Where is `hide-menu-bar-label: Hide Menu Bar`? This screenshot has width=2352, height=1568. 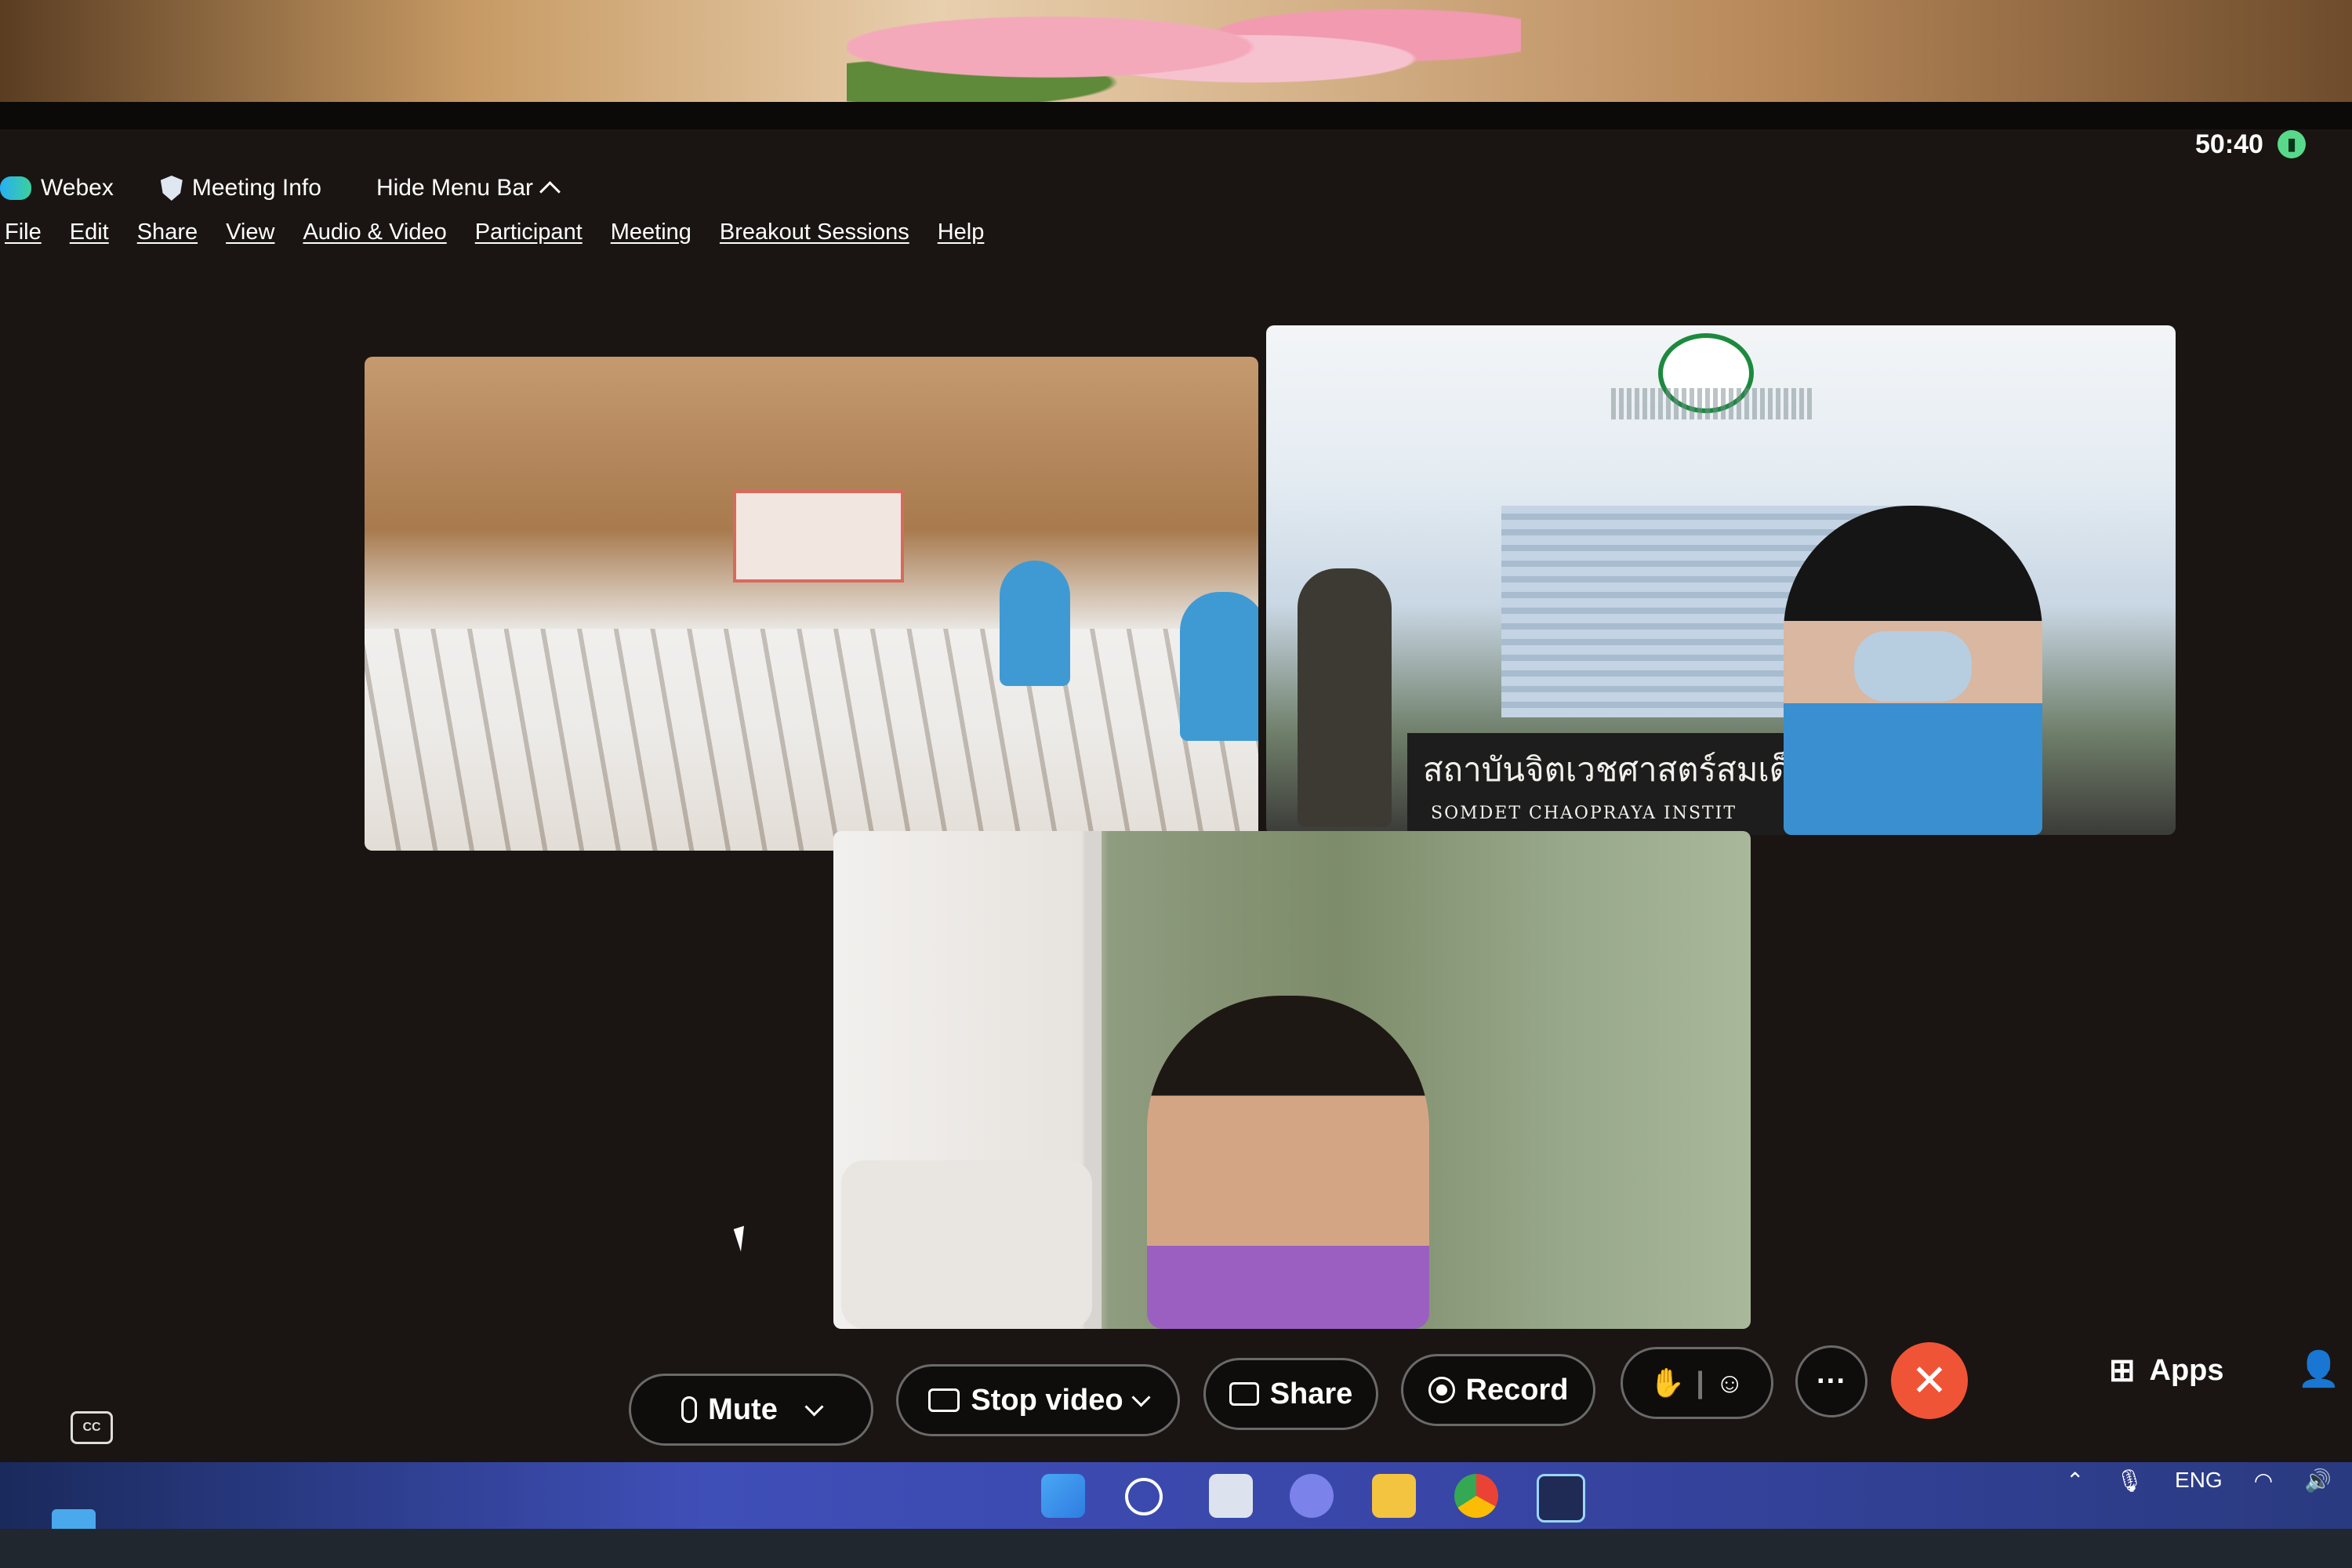
hide-menu-bar-label: Hide Menu Bar is located at coordinates (455, 188).